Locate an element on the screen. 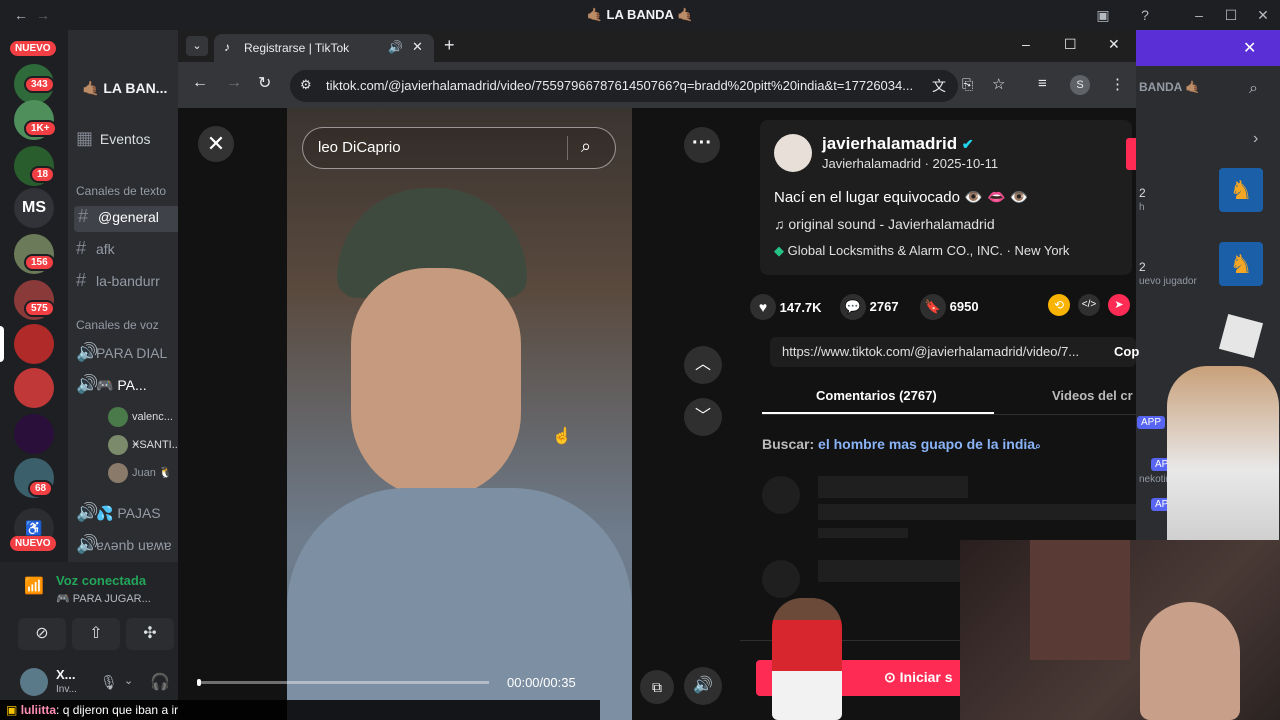 This screenshot has width=1280, height=720. video-search-box: leo DiCaprio ⌕ is located at coordinates (459, 148).